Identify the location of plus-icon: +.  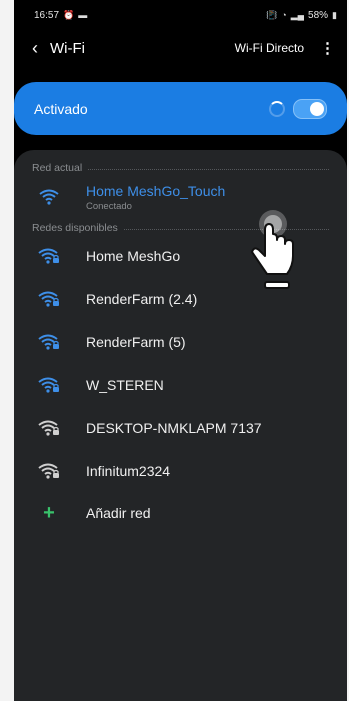
(49, 512).